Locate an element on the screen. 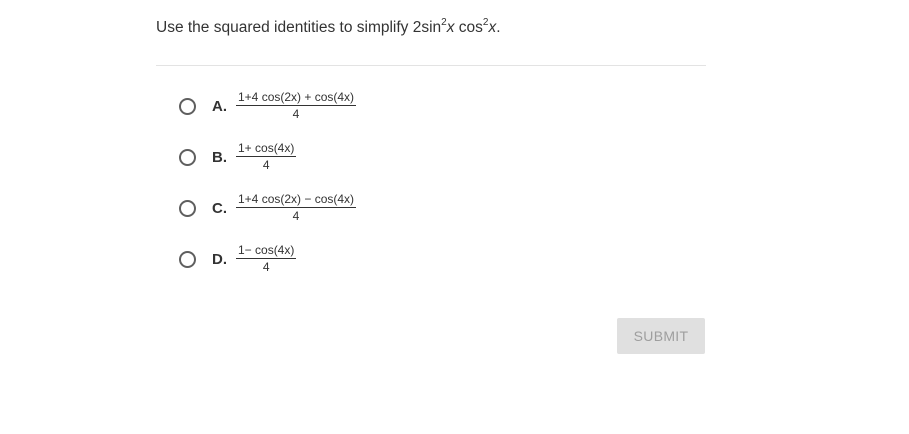  radio-button-c is located at coordinates (187, 208).